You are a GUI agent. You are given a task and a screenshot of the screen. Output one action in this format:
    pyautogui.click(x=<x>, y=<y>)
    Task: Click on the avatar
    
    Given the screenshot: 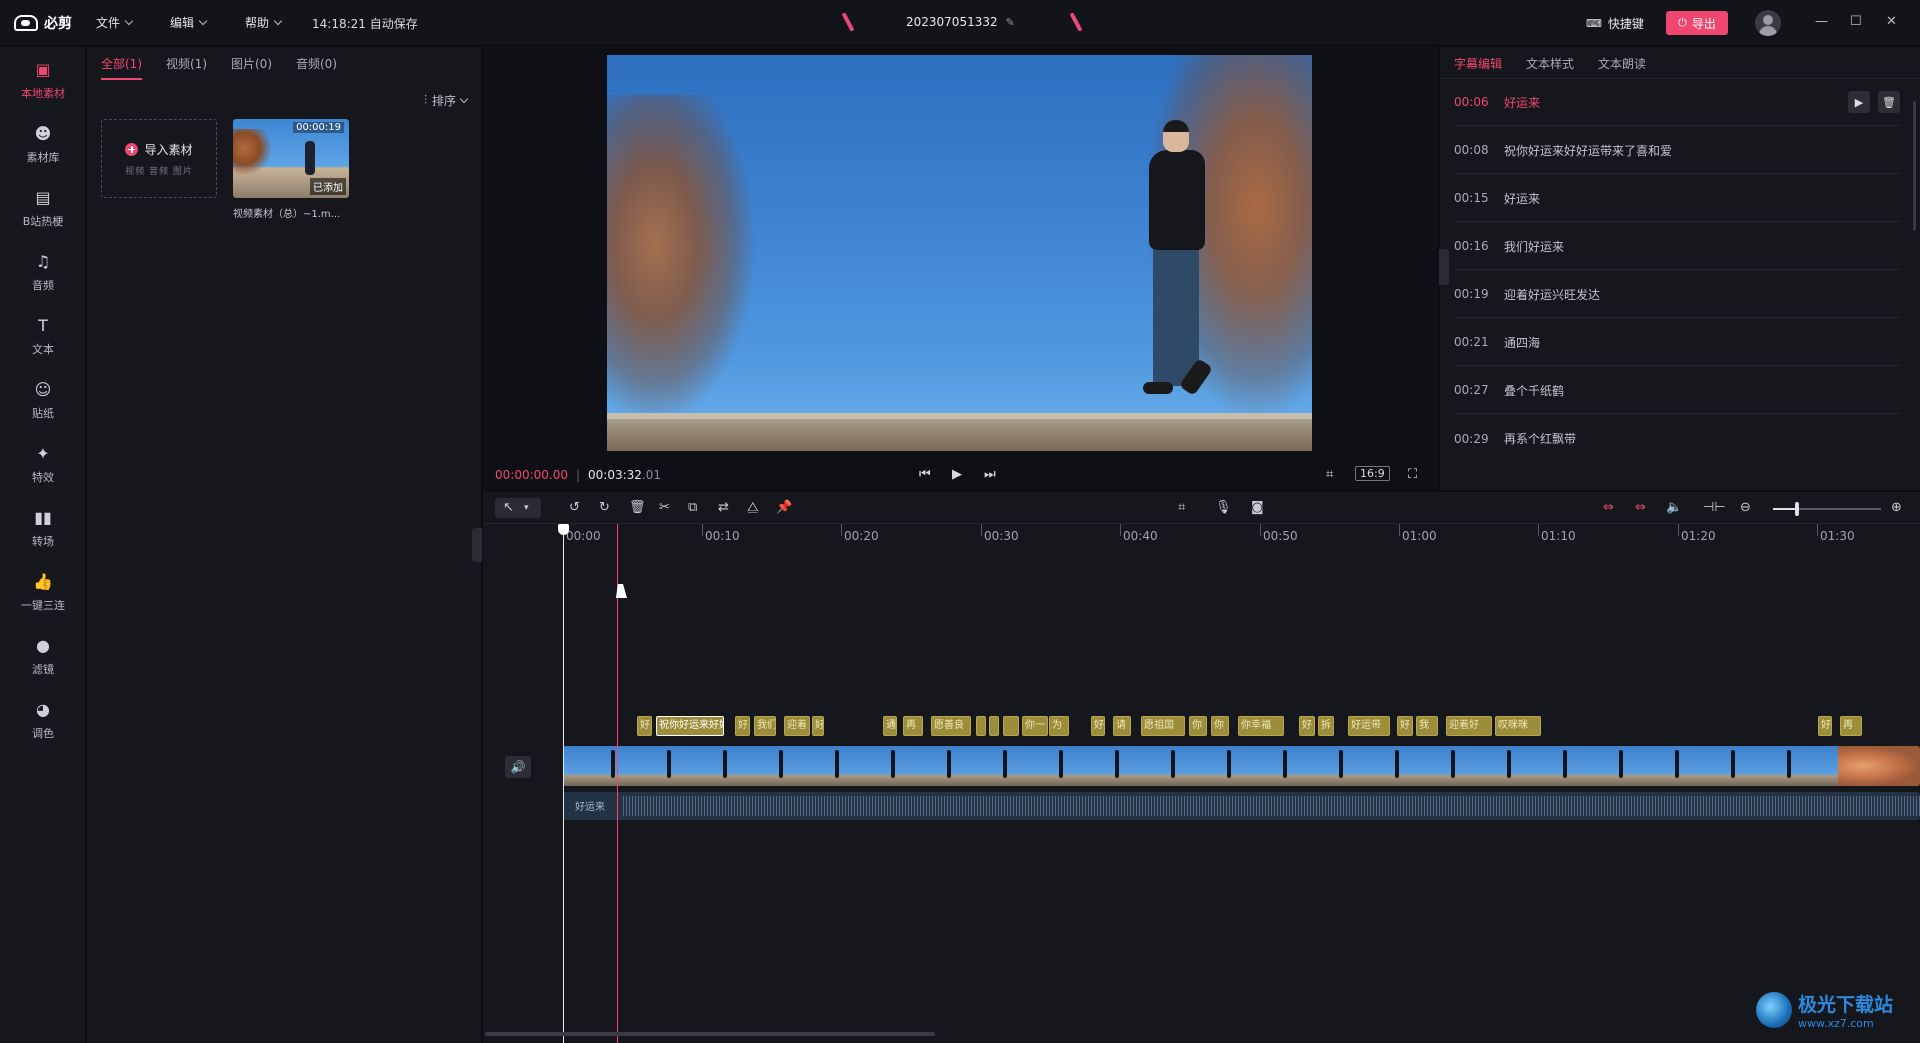 What is the action you would take?
    pyautogui.click(x=1768, y=23)
    